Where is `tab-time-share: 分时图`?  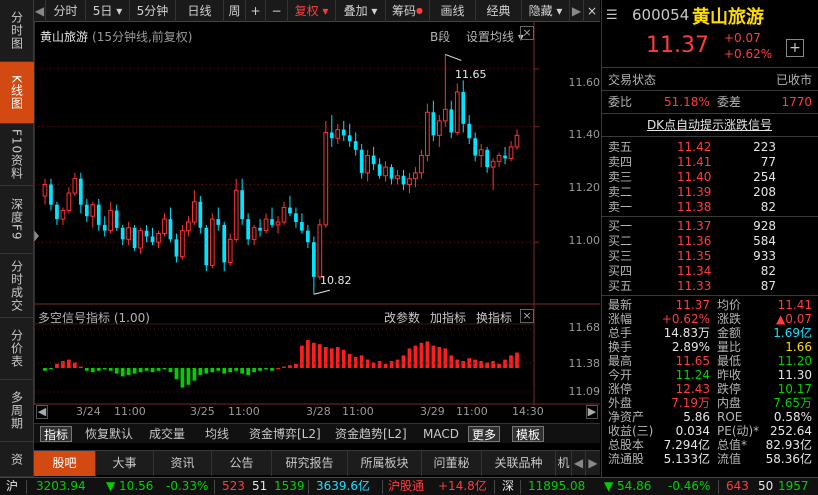
tab-time-share: 分时图 is located at coordinates (17, 31).